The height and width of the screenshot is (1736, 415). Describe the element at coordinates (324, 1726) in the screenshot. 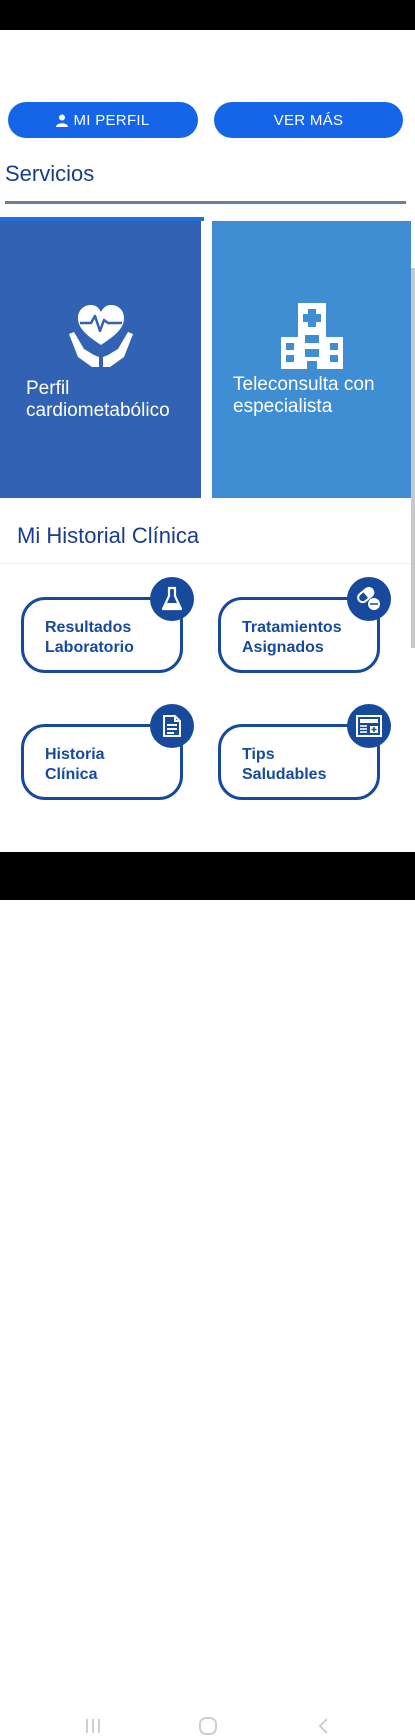

I see `back-icon` at that location.